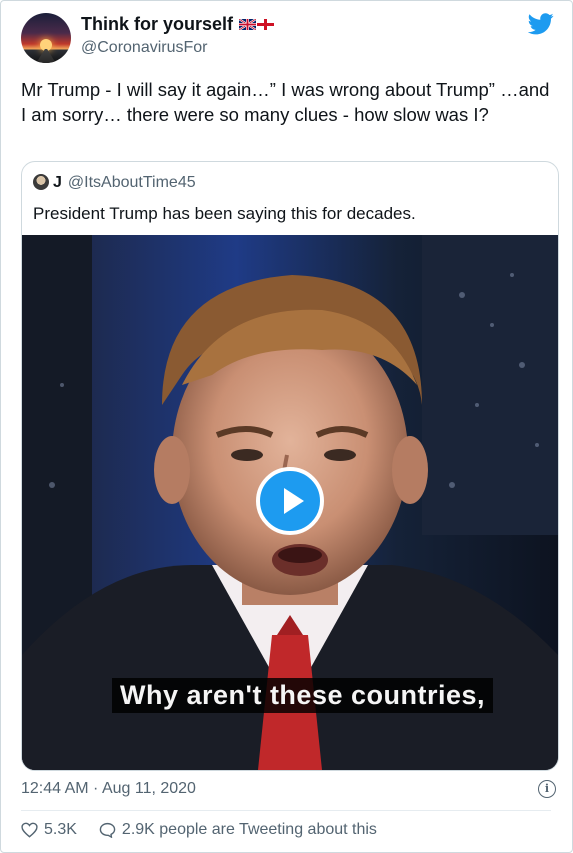  I want to click on speech-bubble-icon, so click(107, 830).